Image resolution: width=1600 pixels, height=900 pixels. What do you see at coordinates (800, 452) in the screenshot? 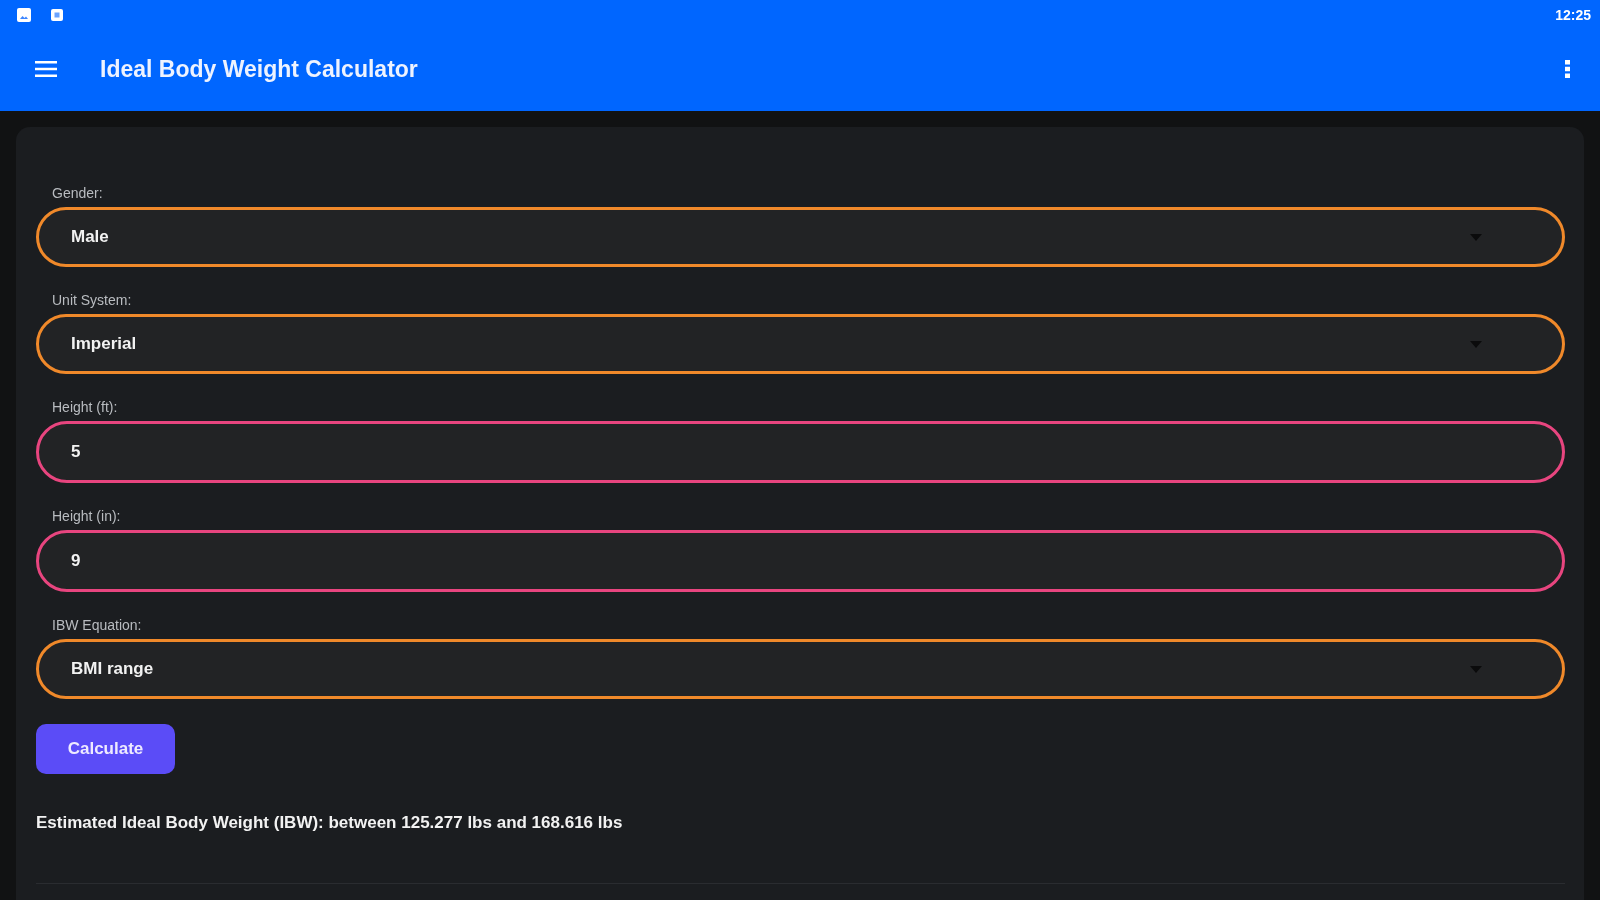
I see `input-field: 5` at bounding box center [800, 452].